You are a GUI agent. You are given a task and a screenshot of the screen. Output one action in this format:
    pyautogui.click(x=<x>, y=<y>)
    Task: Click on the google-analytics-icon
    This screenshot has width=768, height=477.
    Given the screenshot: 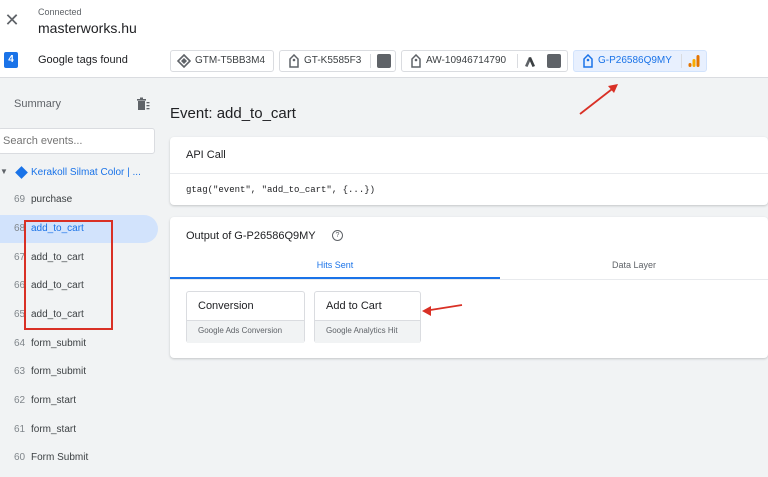 What is the action you would take?
    pyautogui.click(x=694, y=61)
    